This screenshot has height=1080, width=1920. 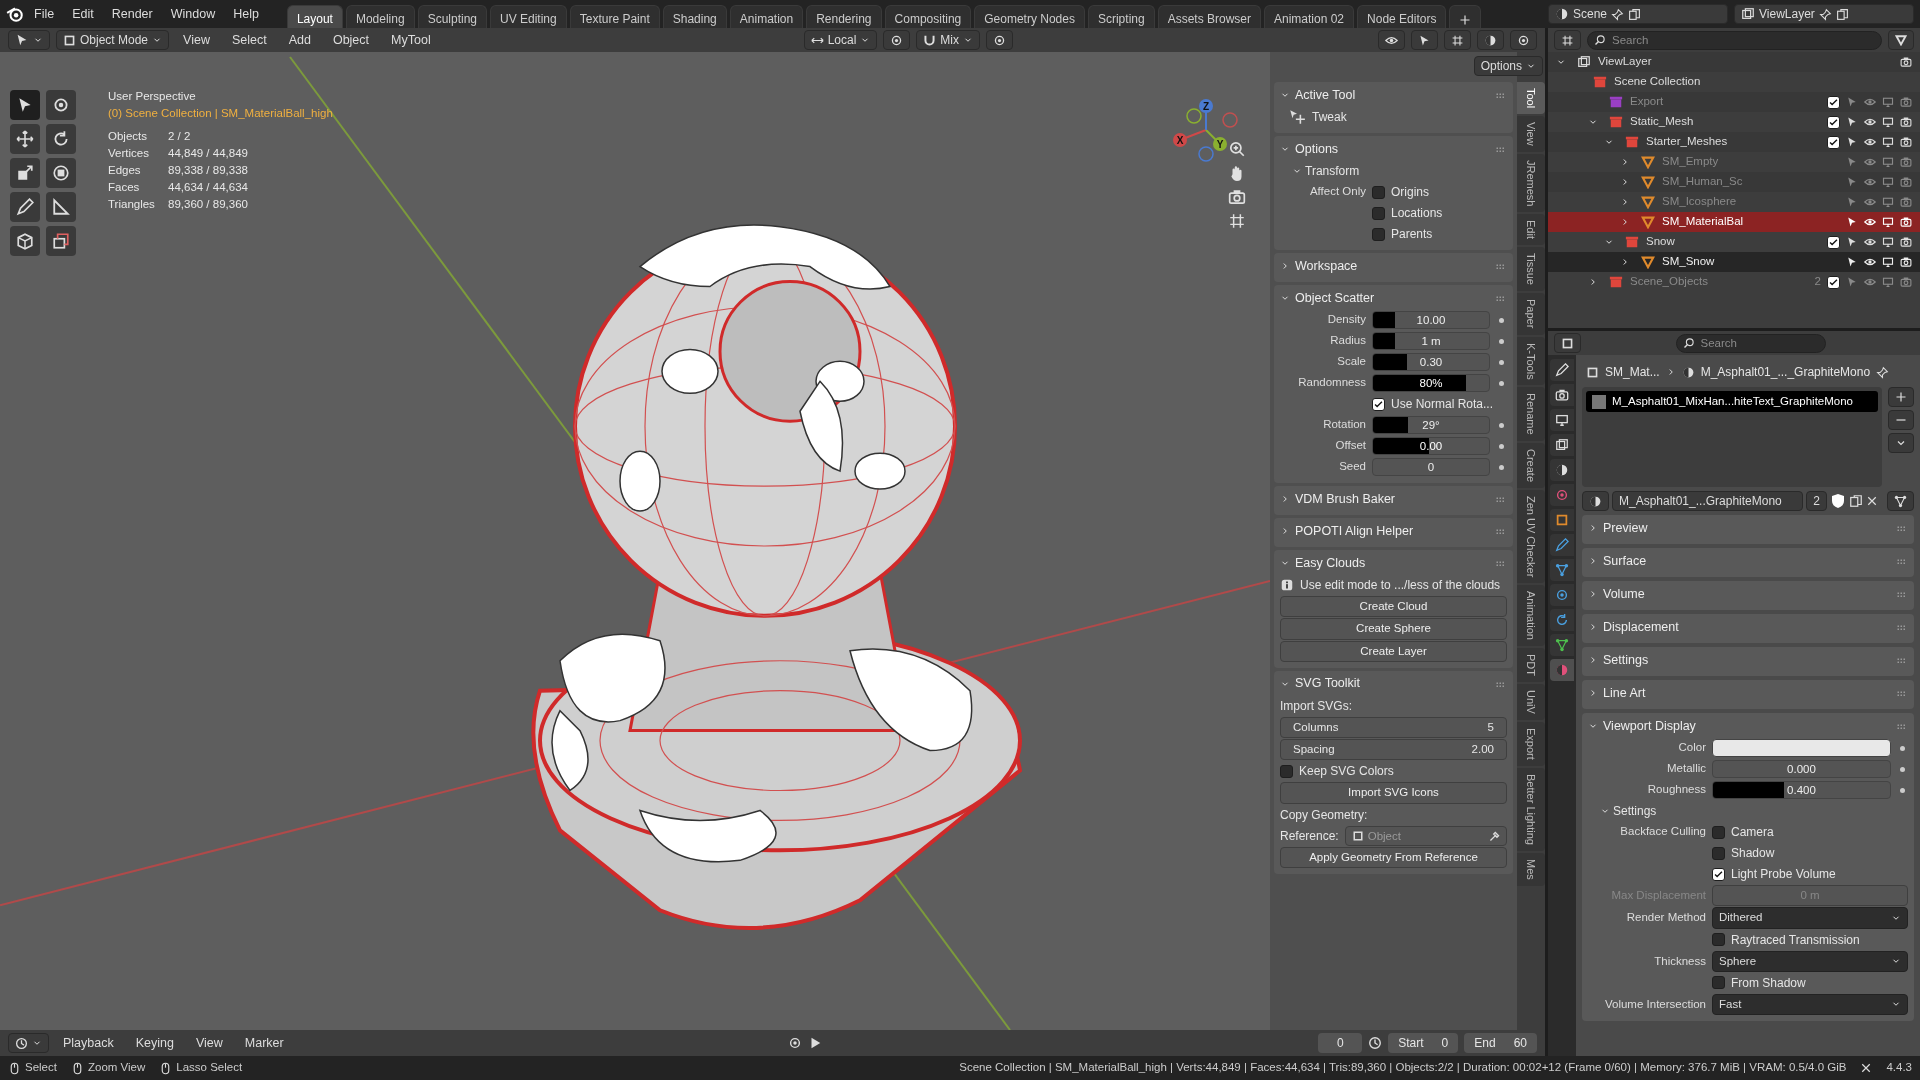 I want to click on workspace-tab: UV Editing, so click(x=528, y=16).